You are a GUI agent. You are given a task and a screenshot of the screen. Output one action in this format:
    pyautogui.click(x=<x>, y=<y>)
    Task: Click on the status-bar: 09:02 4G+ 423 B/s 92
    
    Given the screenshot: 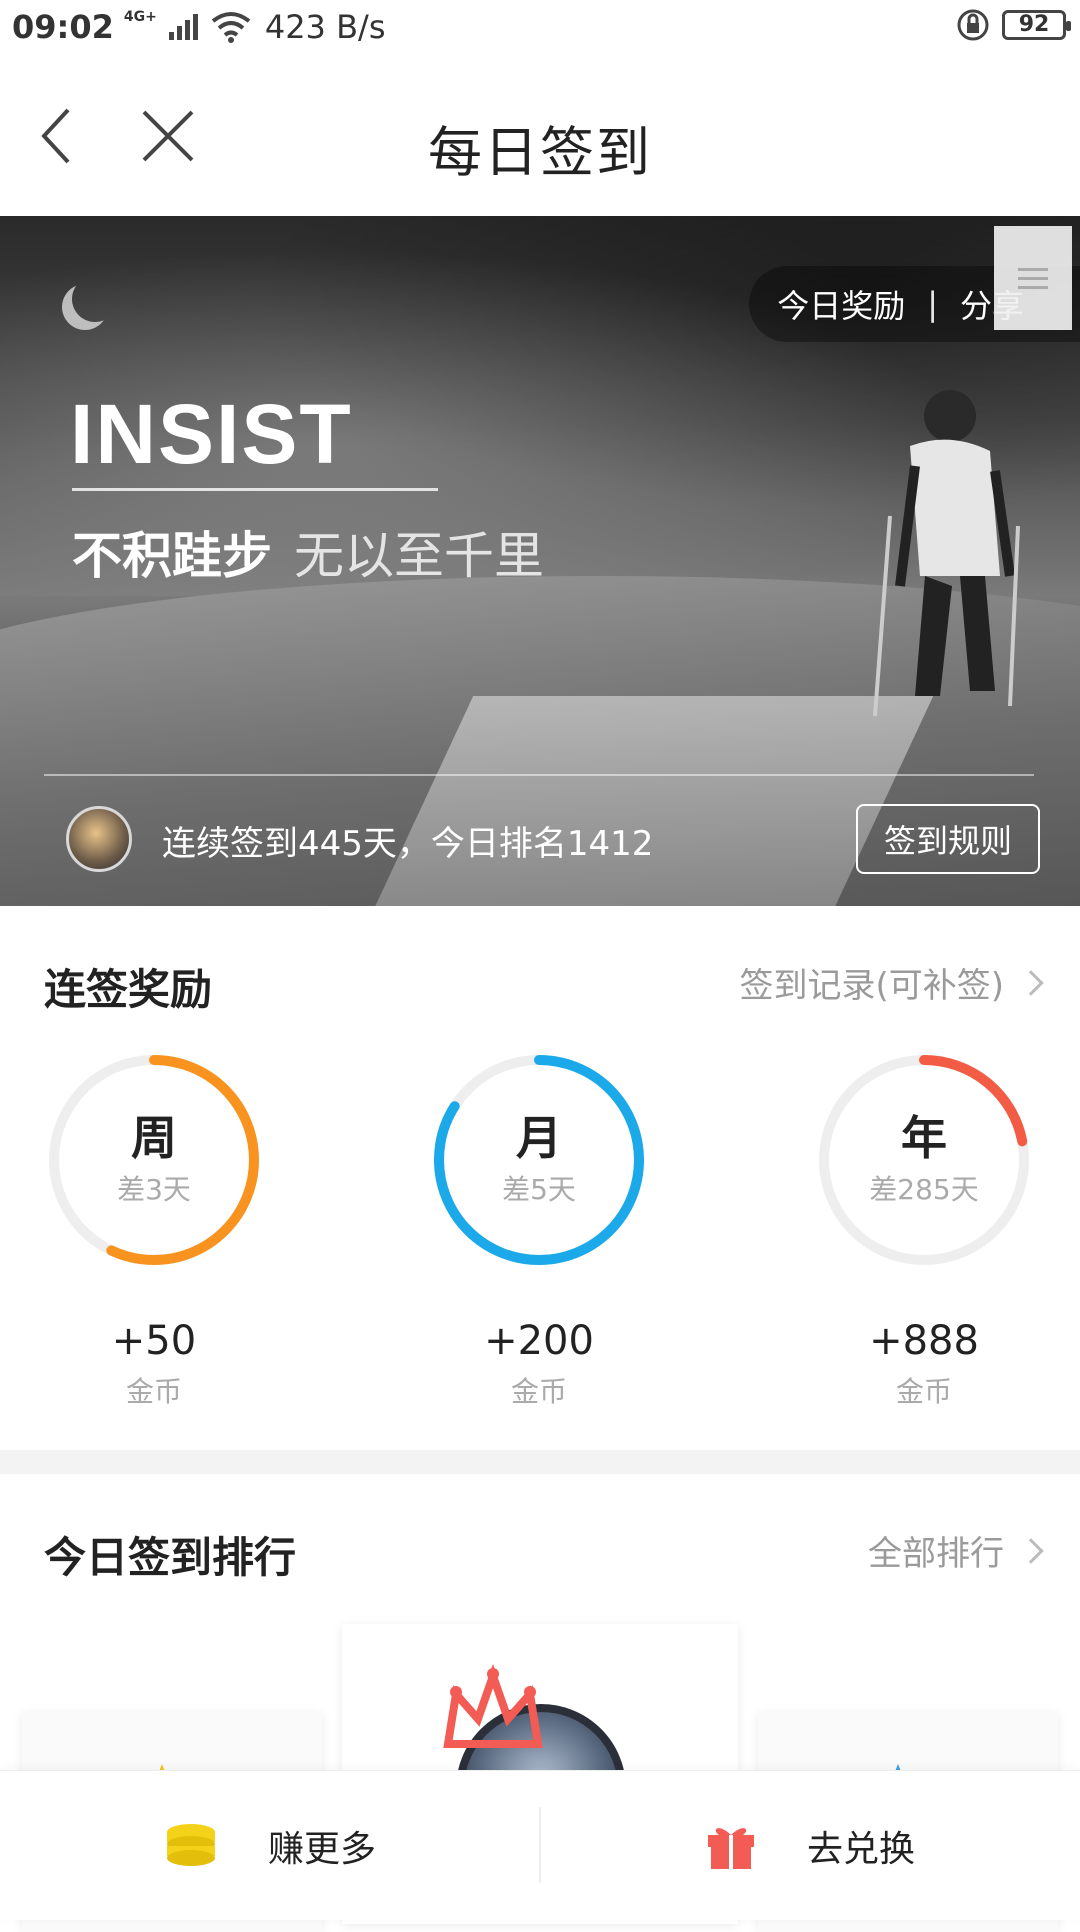 What is the action you would take?
    pyautogui.click(x=540, y=28)
    